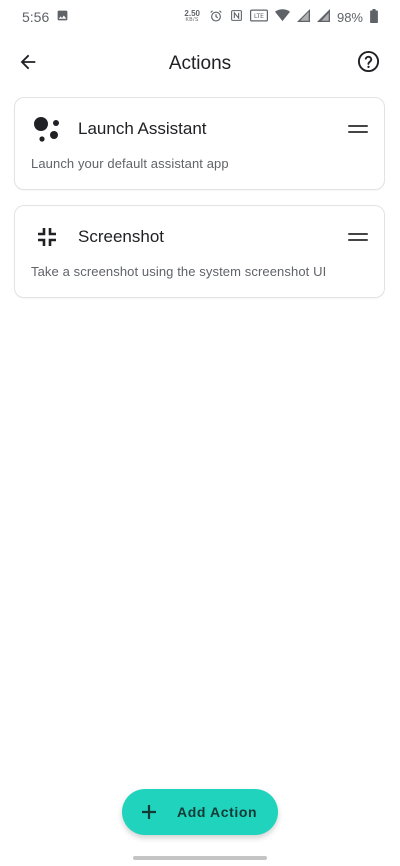 This screenshot has height=866, width=400. I want to click on svg-text: LTE, so click(259, 16).